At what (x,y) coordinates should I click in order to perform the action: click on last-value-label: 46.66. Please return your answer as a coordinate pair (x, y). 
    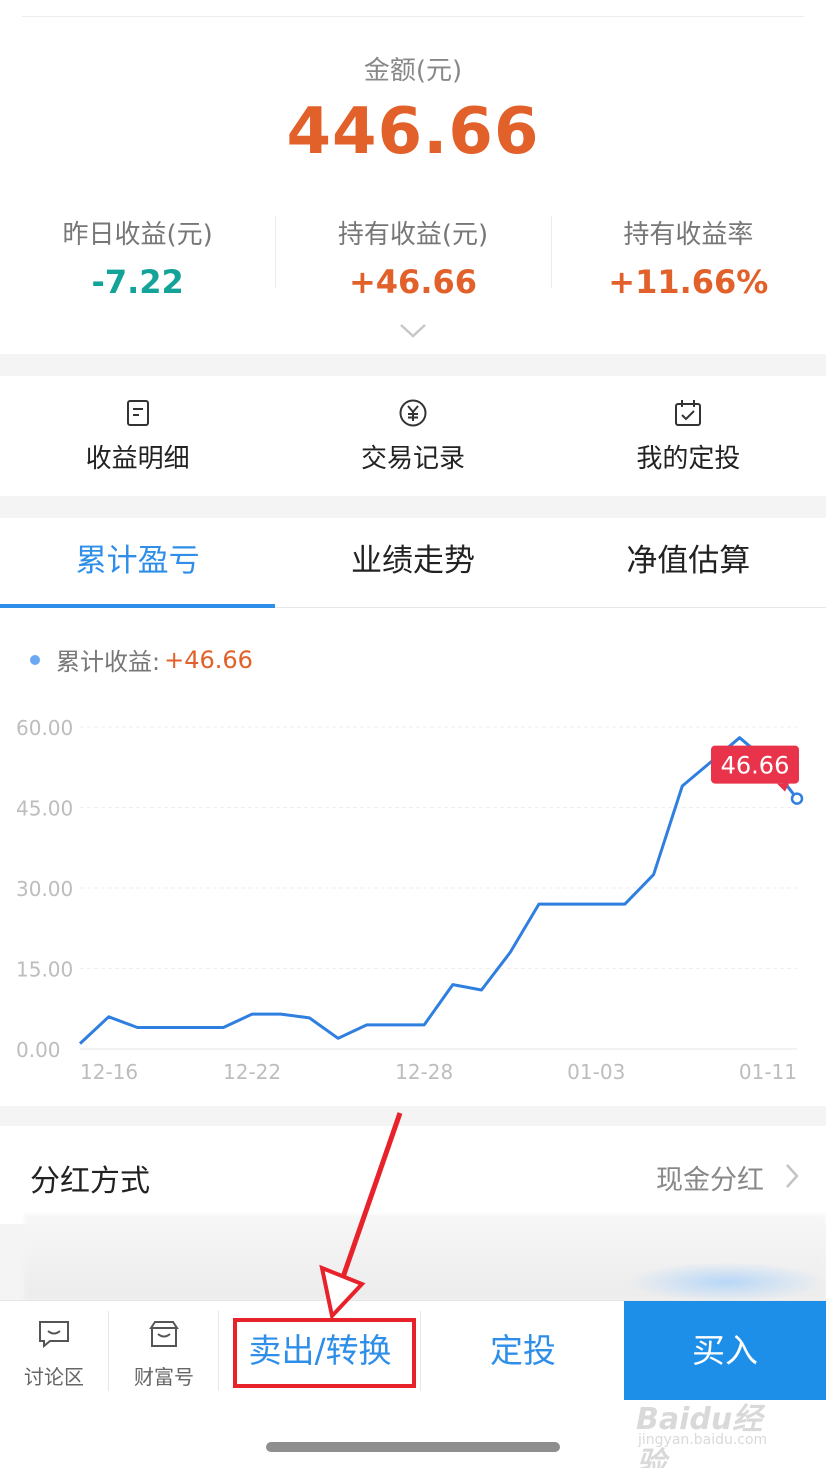
    Looking at the image, I should click on (755, 766).